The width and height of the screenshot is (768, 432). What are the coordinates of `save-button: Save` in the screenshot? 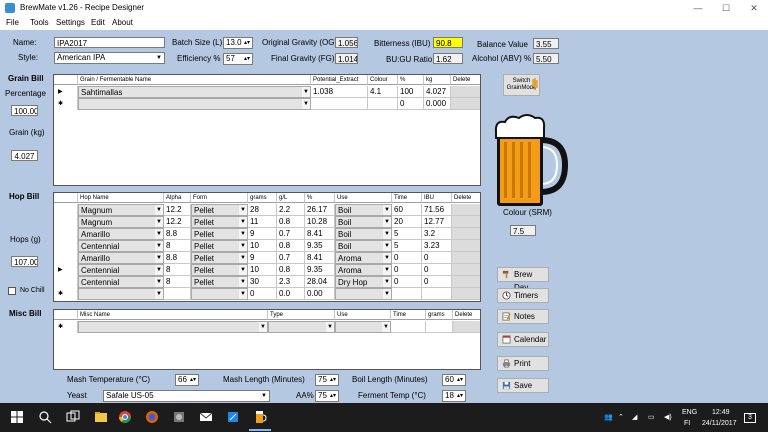 It's located at (523, 385).